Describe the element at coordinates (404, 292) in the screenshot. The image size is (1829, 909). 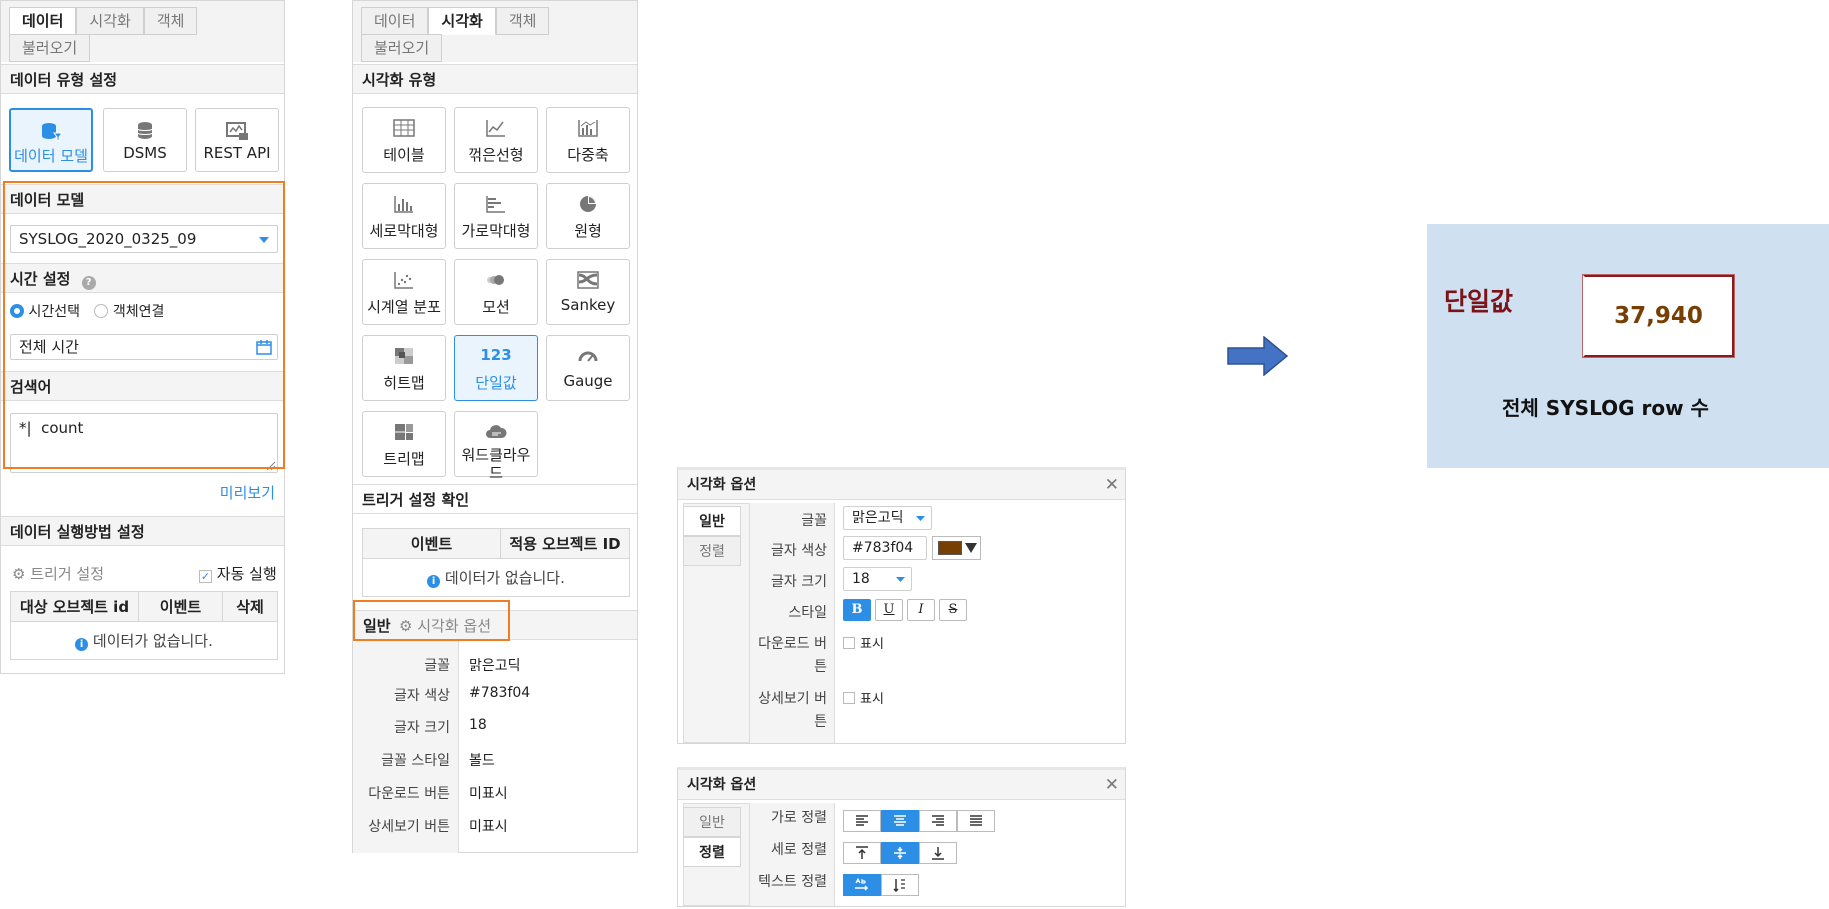
I see `viz-timeseries-tile: 시계열 분포` at that location.